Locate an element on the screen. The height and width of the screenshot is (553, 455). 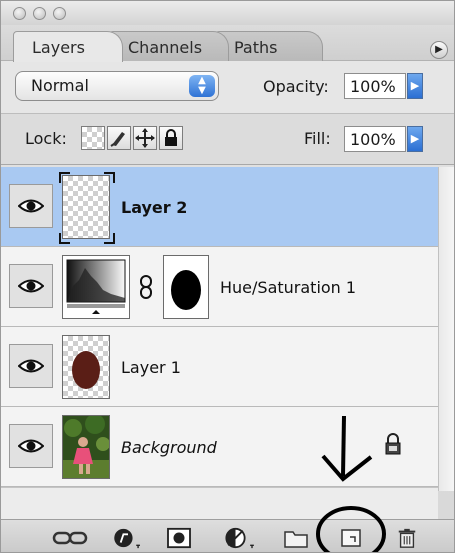
layer-style-icon is located at coordinates (128, 538).